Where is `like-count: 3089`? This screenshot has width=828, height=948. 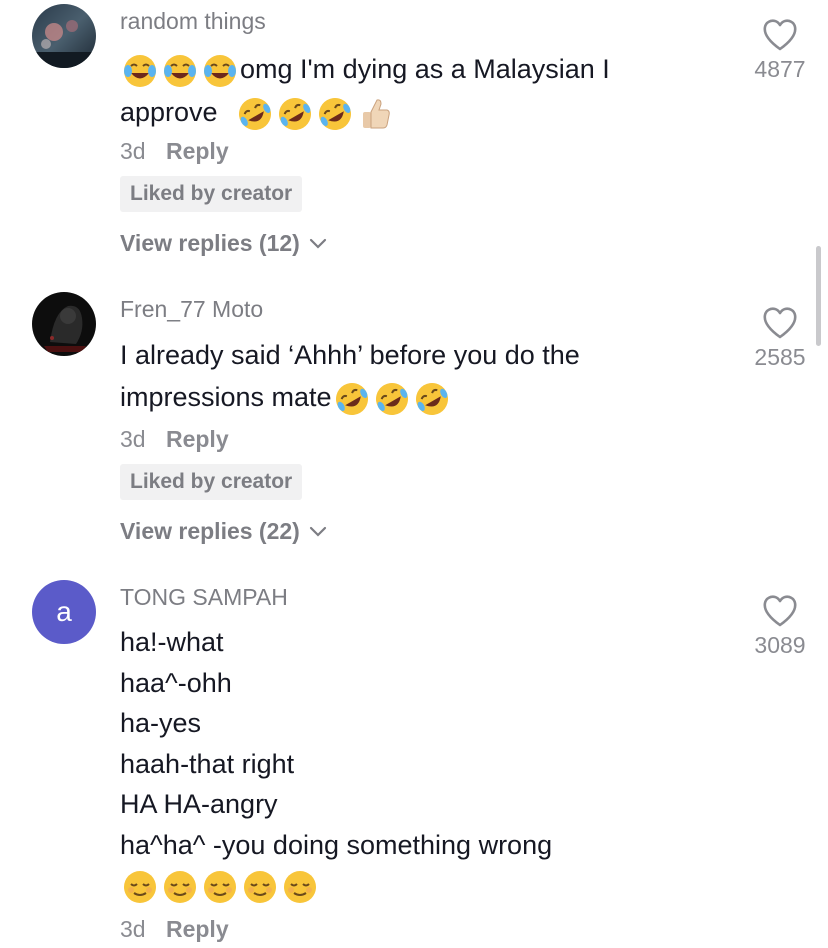
like-count: 3089 is located at coordinates (780, 645).